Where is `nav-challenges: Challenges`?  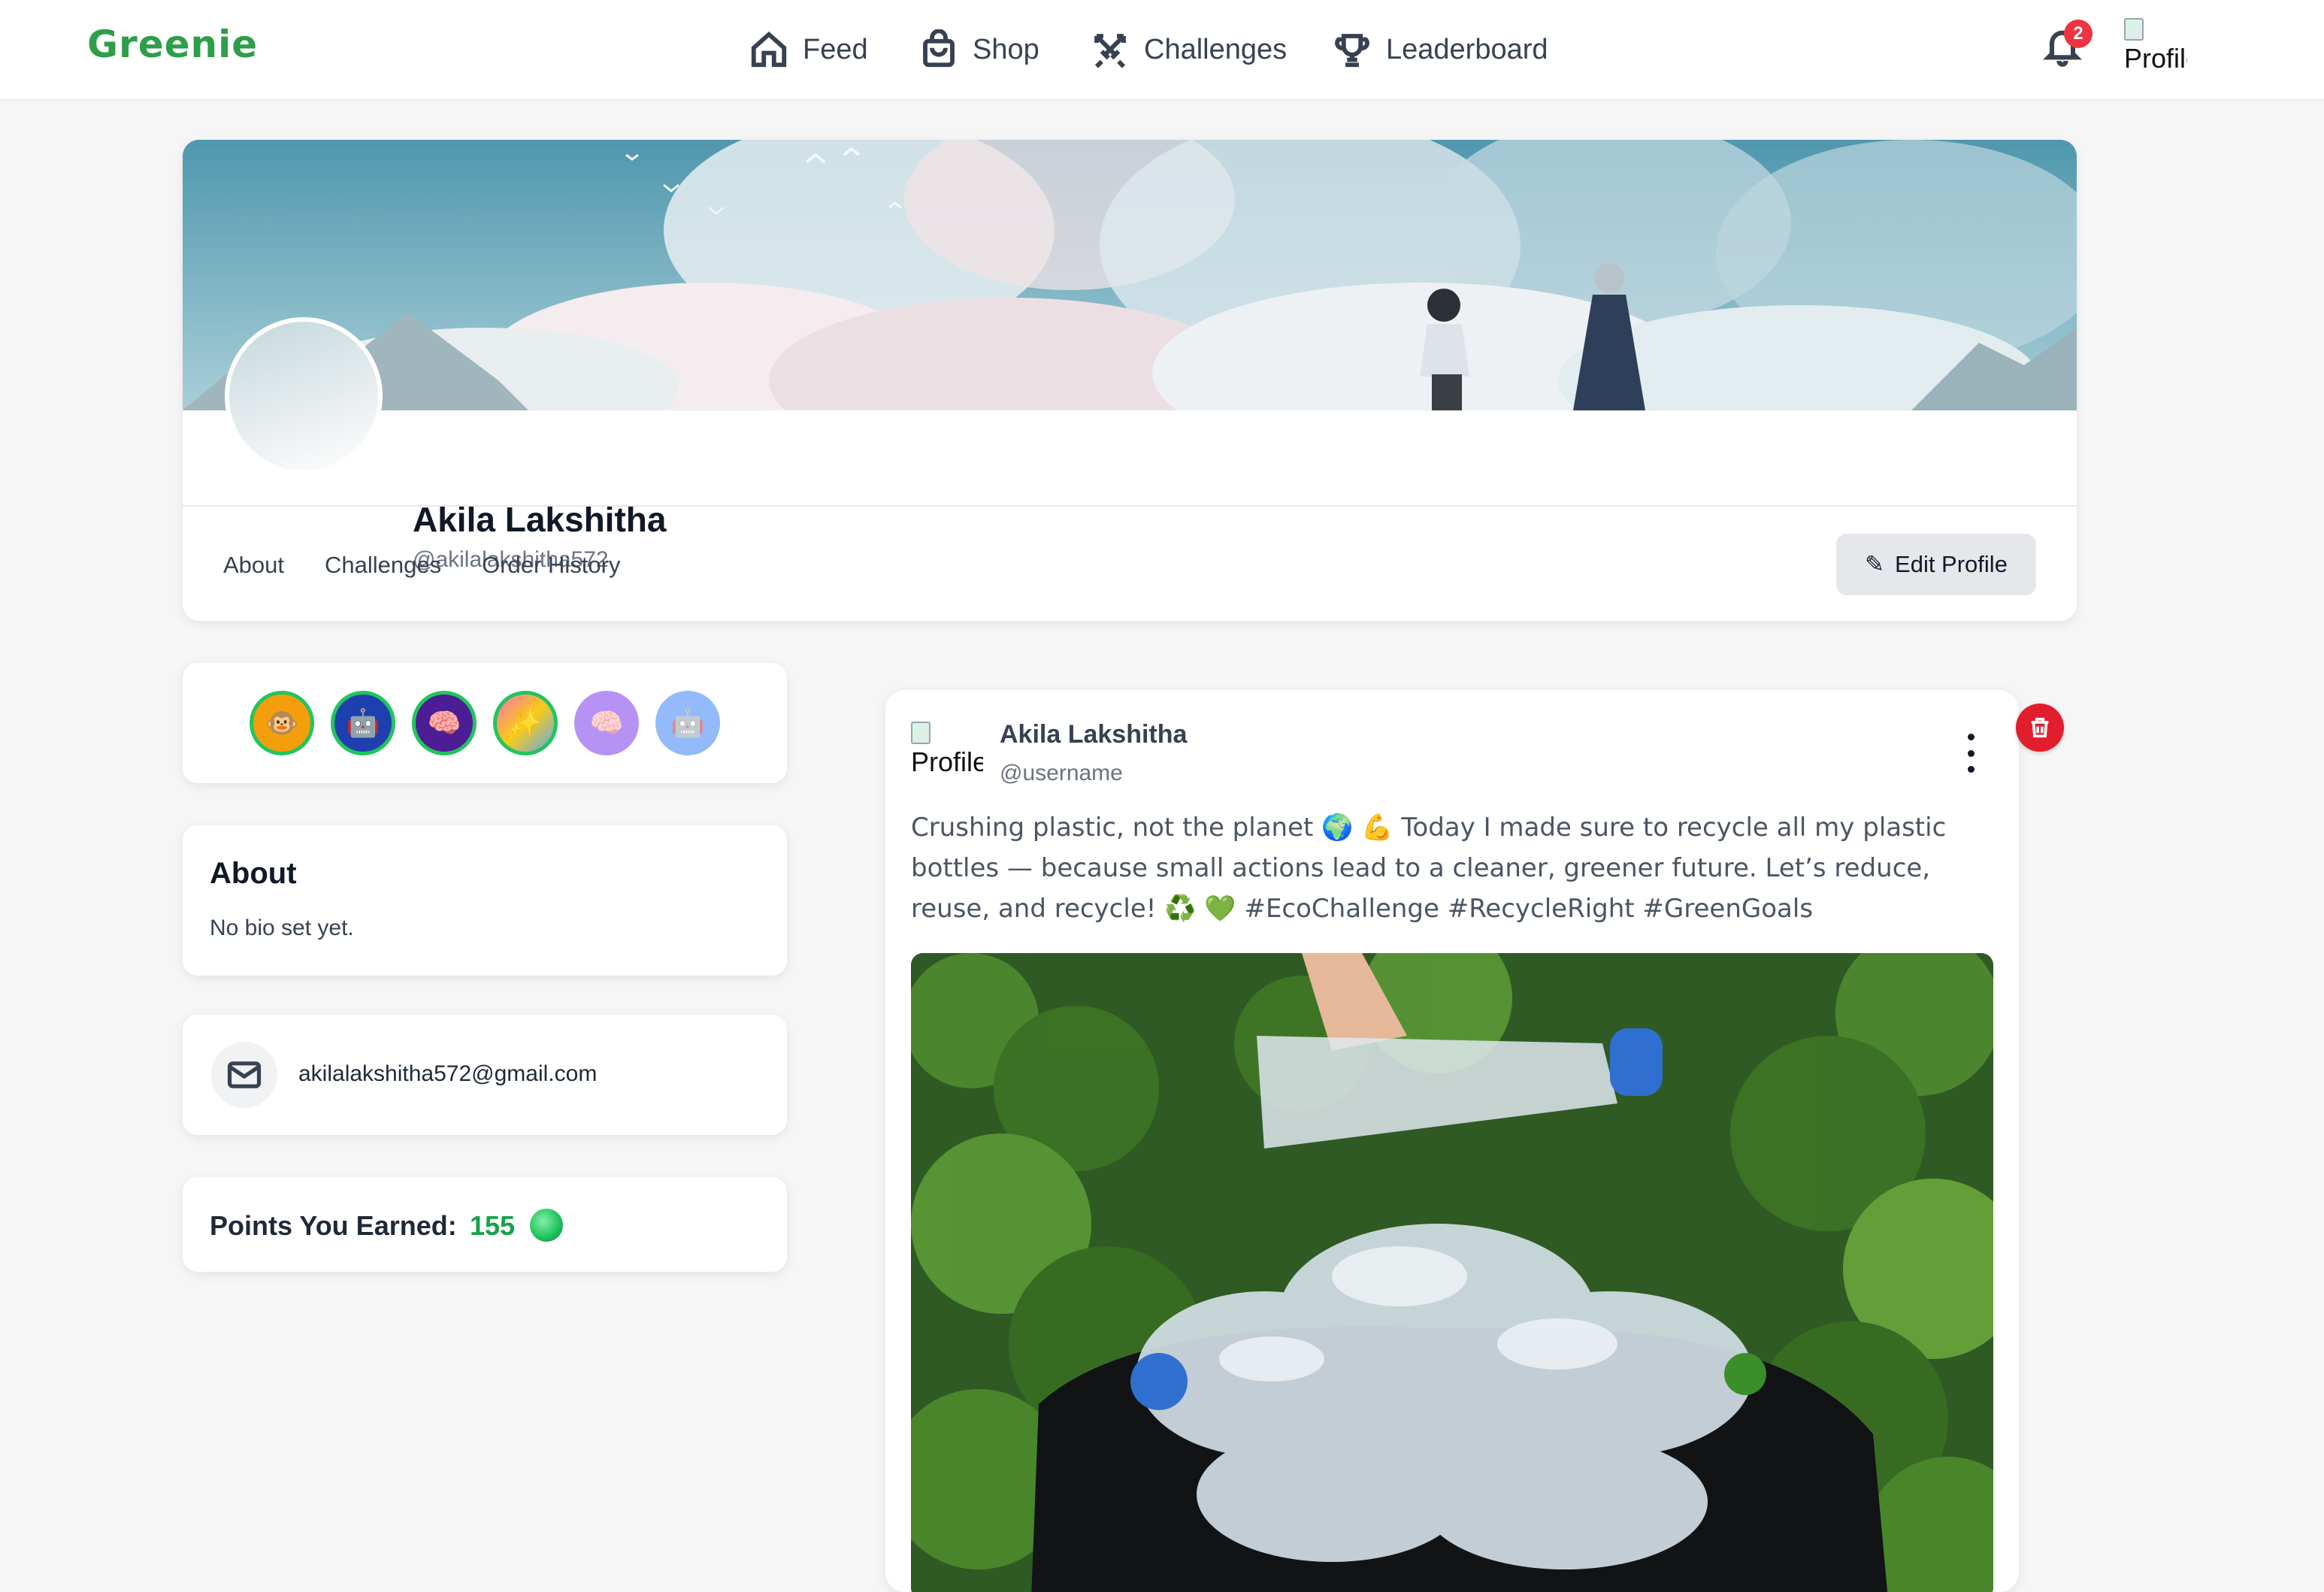 nav-challenges: Challenges is located at coordinates (1188, 50).